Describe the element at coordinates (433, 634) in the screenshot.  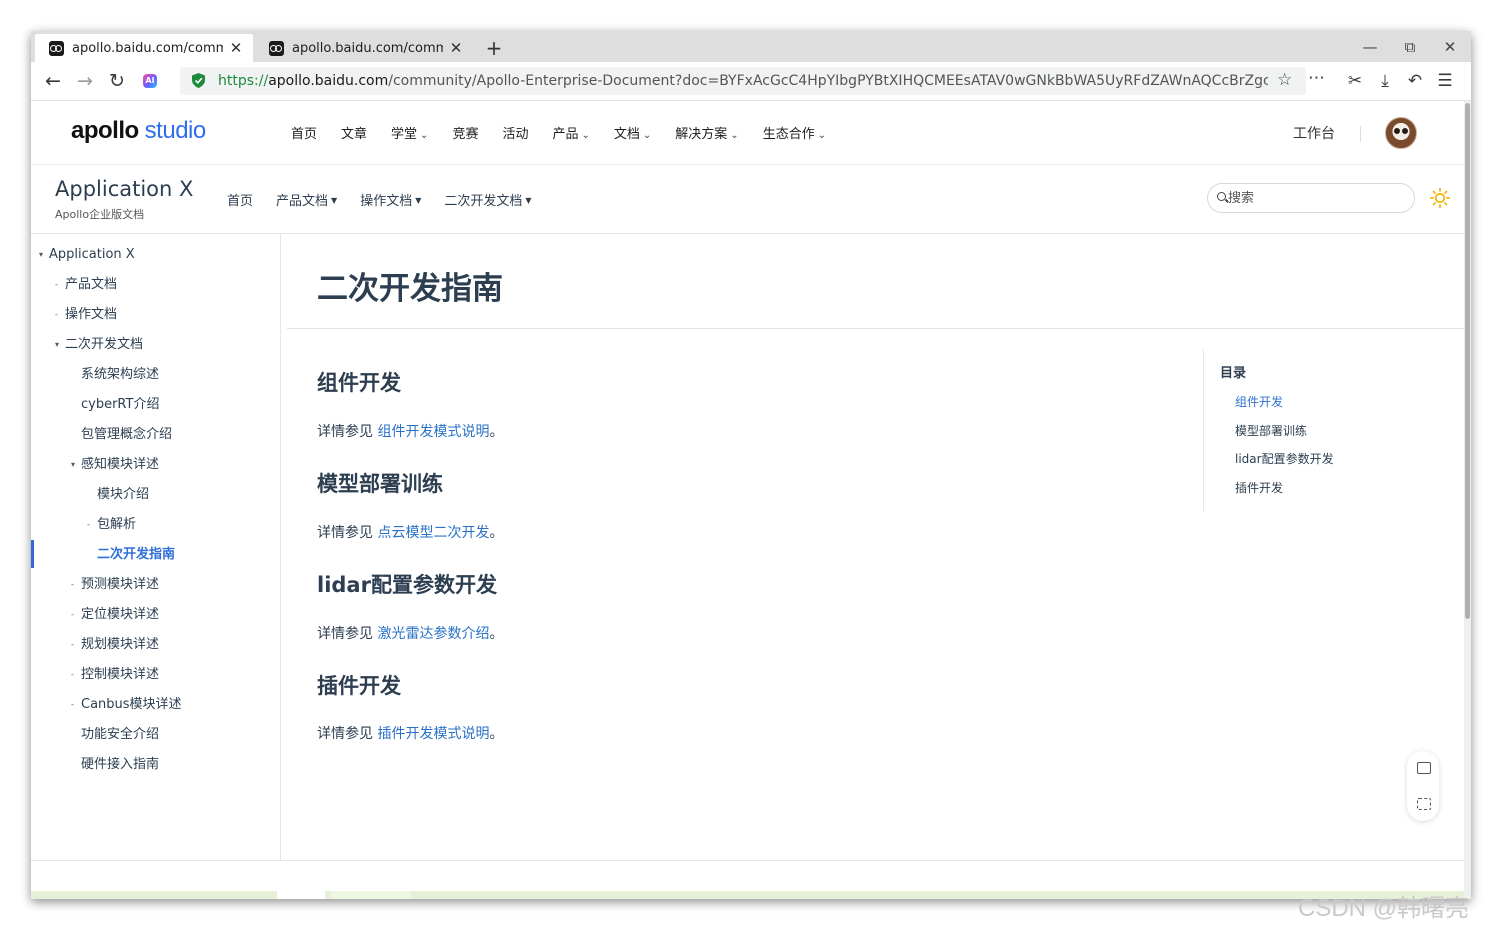
I see `doc-link: 激光雷达参数介绍` at that location.